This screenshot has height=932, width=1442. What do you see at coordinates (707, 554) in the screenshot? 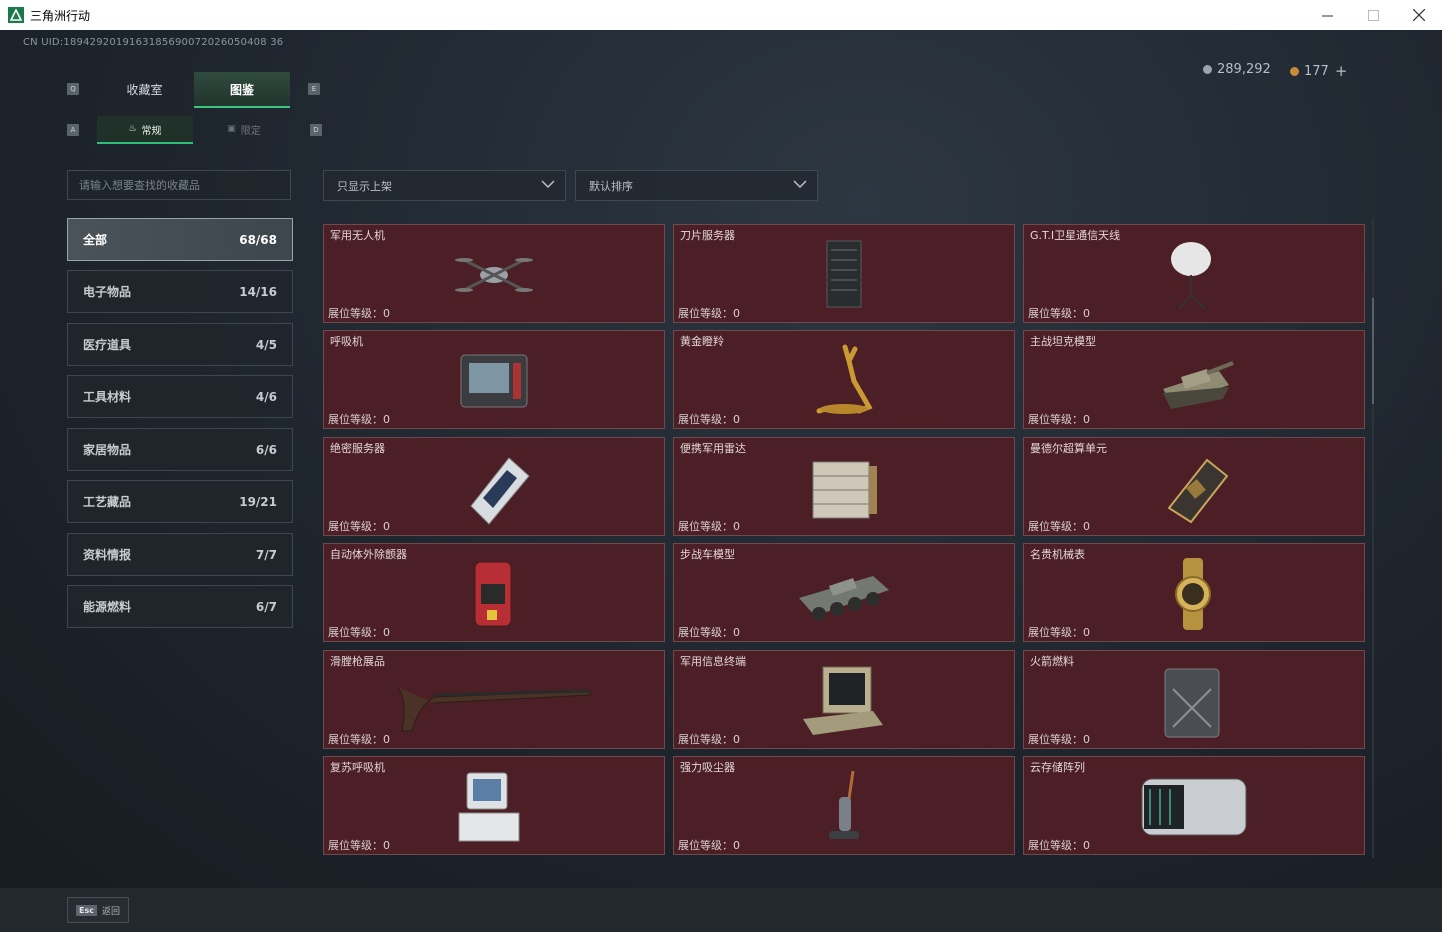
I see `item-name: 步战车模型` at bounding box center [707, 554].